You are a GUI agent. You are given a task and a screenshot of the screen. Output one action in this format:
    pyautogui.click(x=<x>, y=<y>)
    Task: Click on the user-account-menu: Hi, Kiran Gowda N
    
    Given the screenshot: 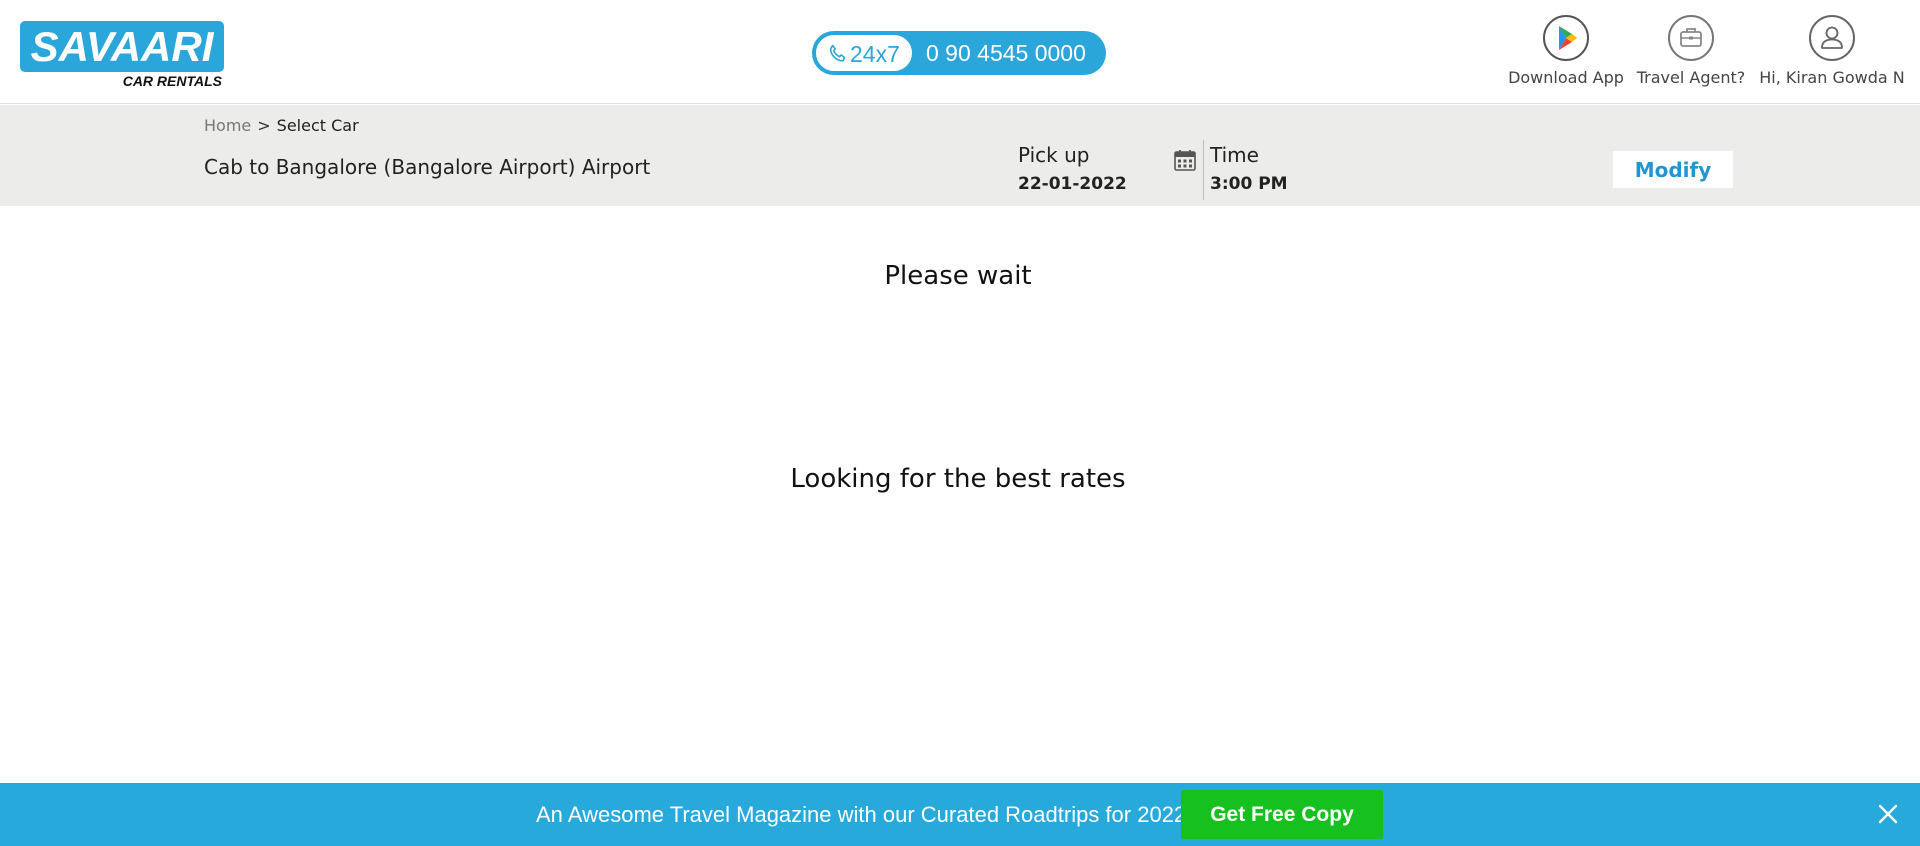 What is the action you would take?
    pyautogui.click(x=1832, y=54)
    